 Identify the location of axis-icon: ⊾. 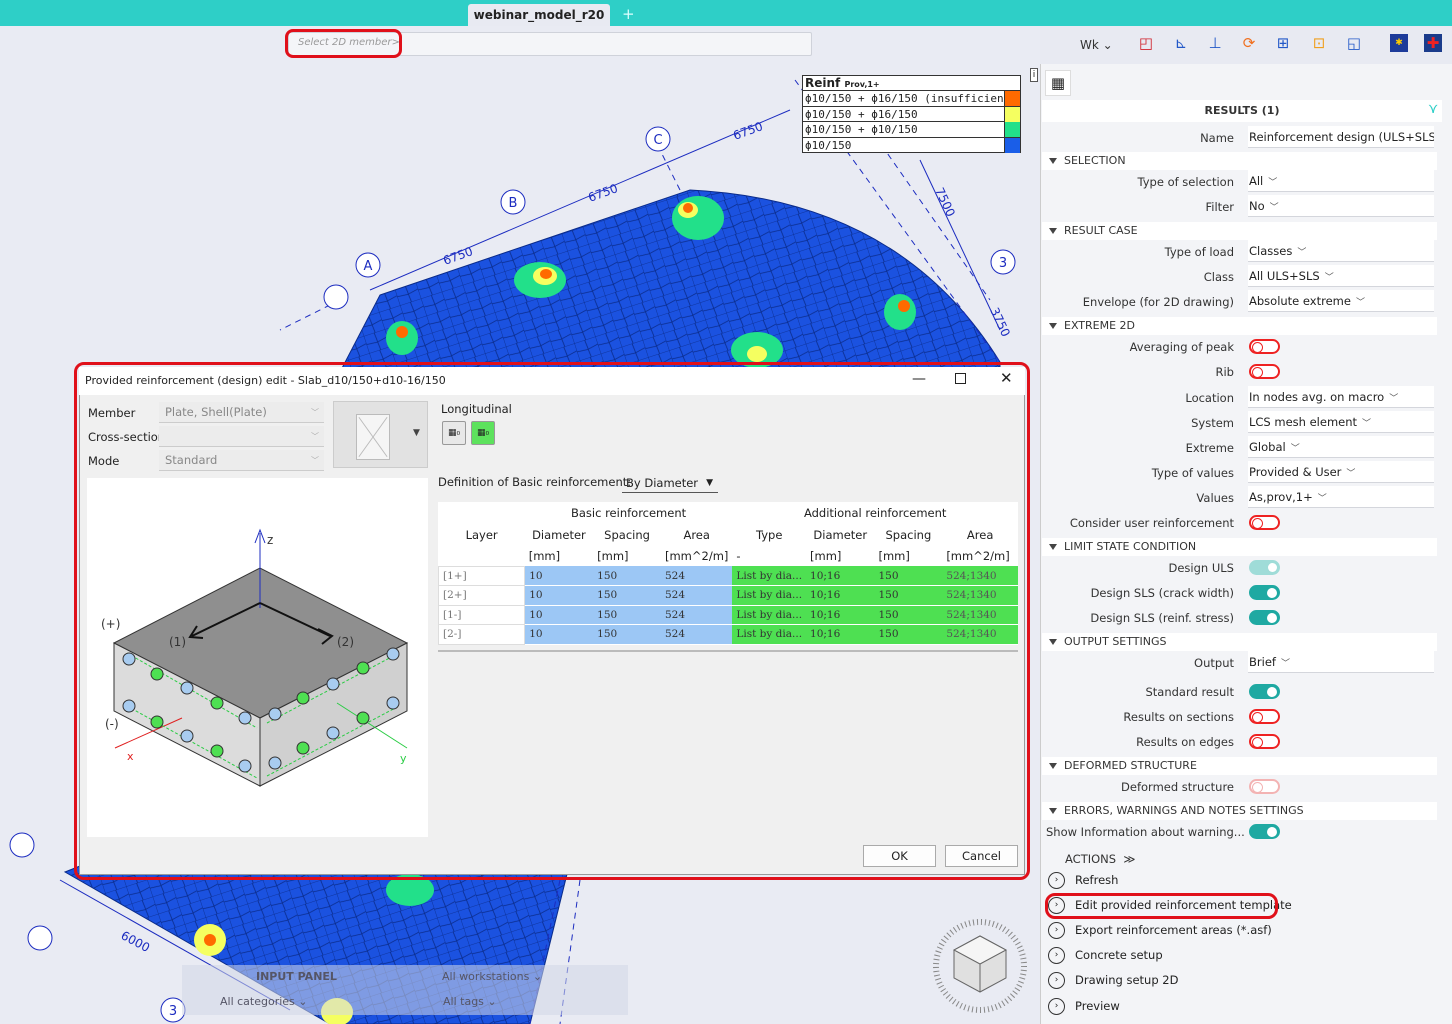
(1181, 43).